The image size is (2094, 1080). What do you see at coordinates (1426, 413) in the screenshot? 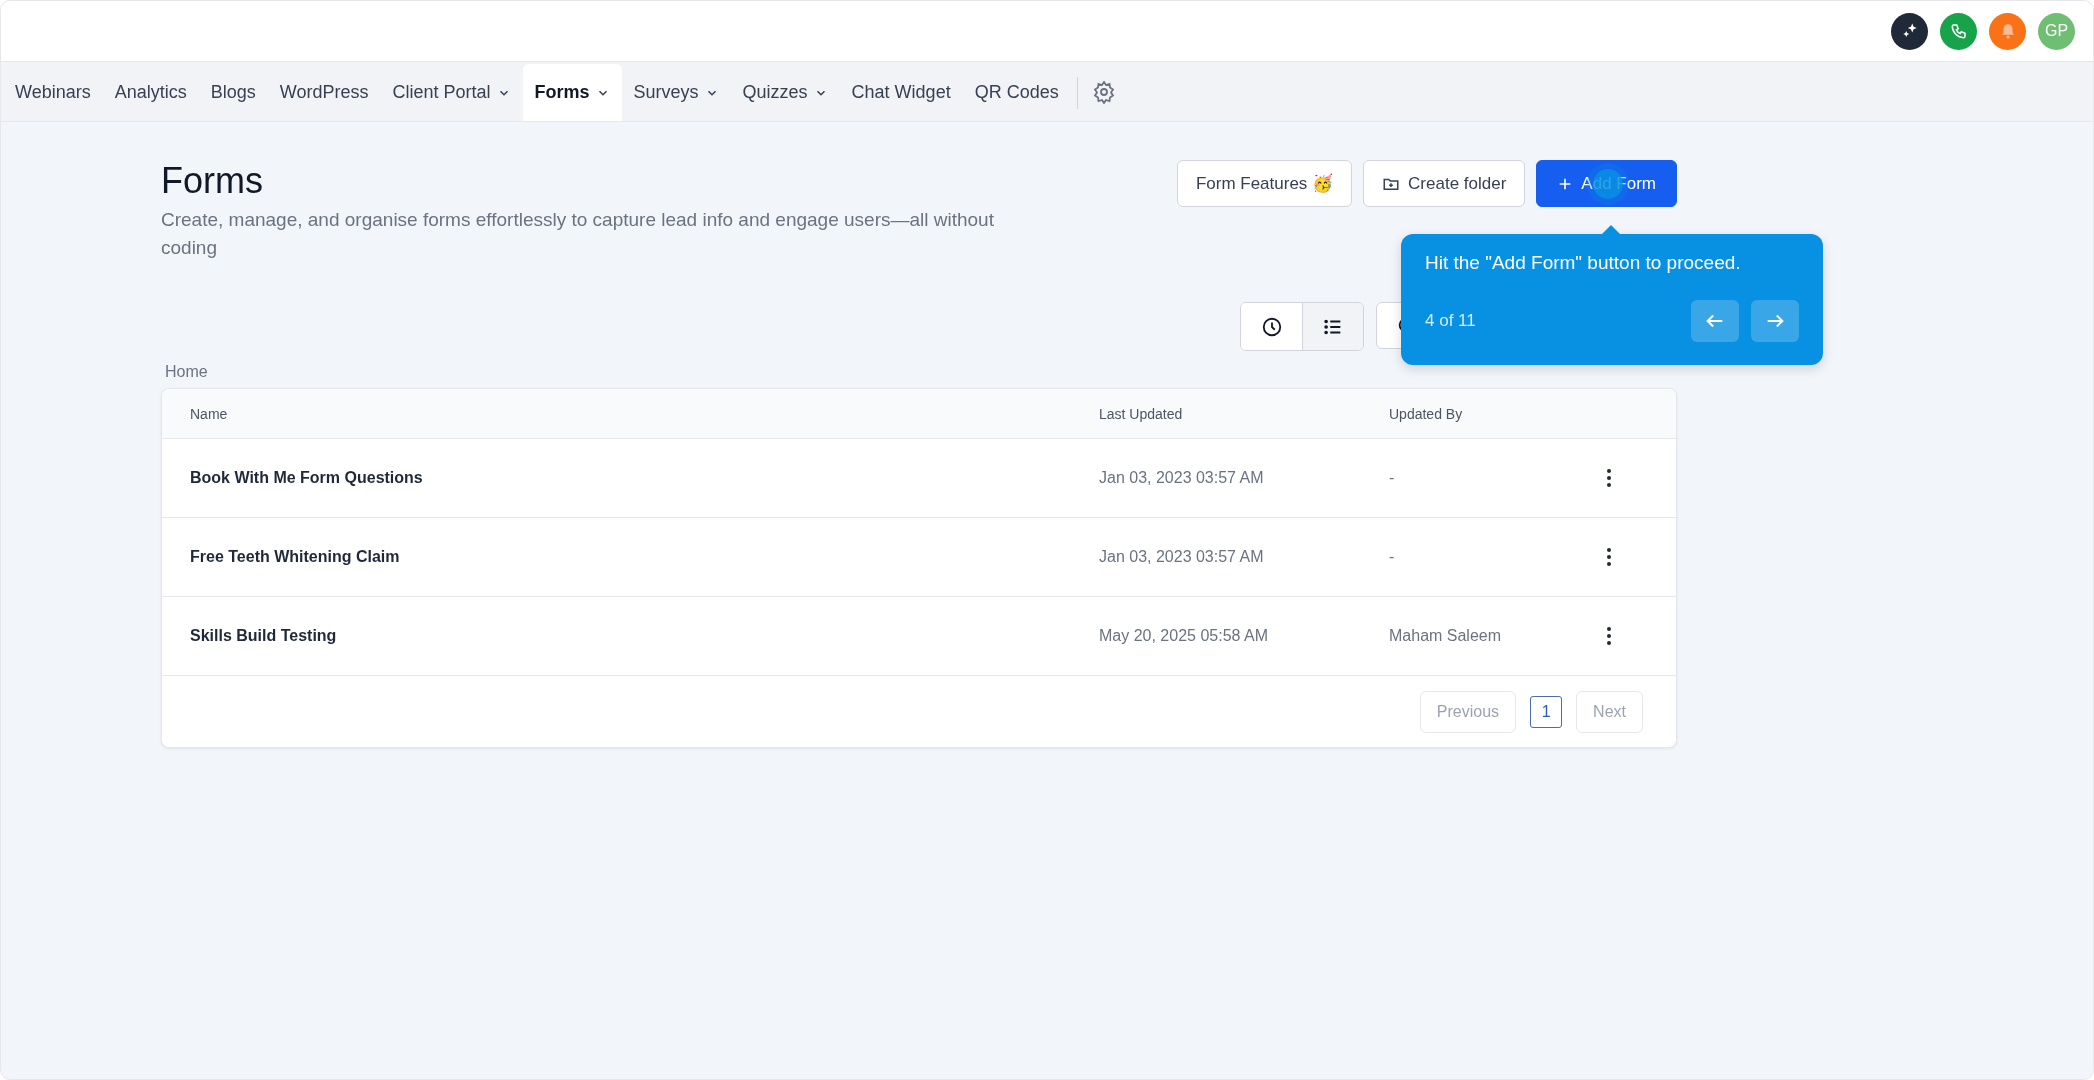
I see `column-header: Updated By` at bounding box center [1426, 413].